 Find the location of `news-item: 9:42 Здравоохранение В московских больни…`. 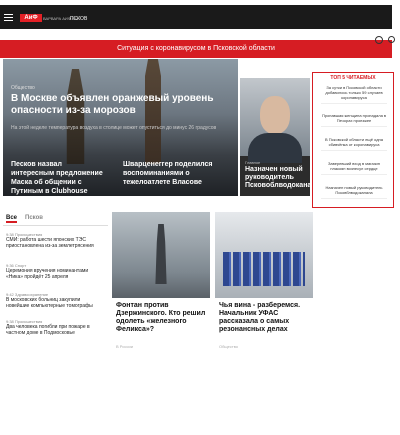

news-item: 9:42 Здравоохранение В московских больни… is located at coordinates (55, 300).